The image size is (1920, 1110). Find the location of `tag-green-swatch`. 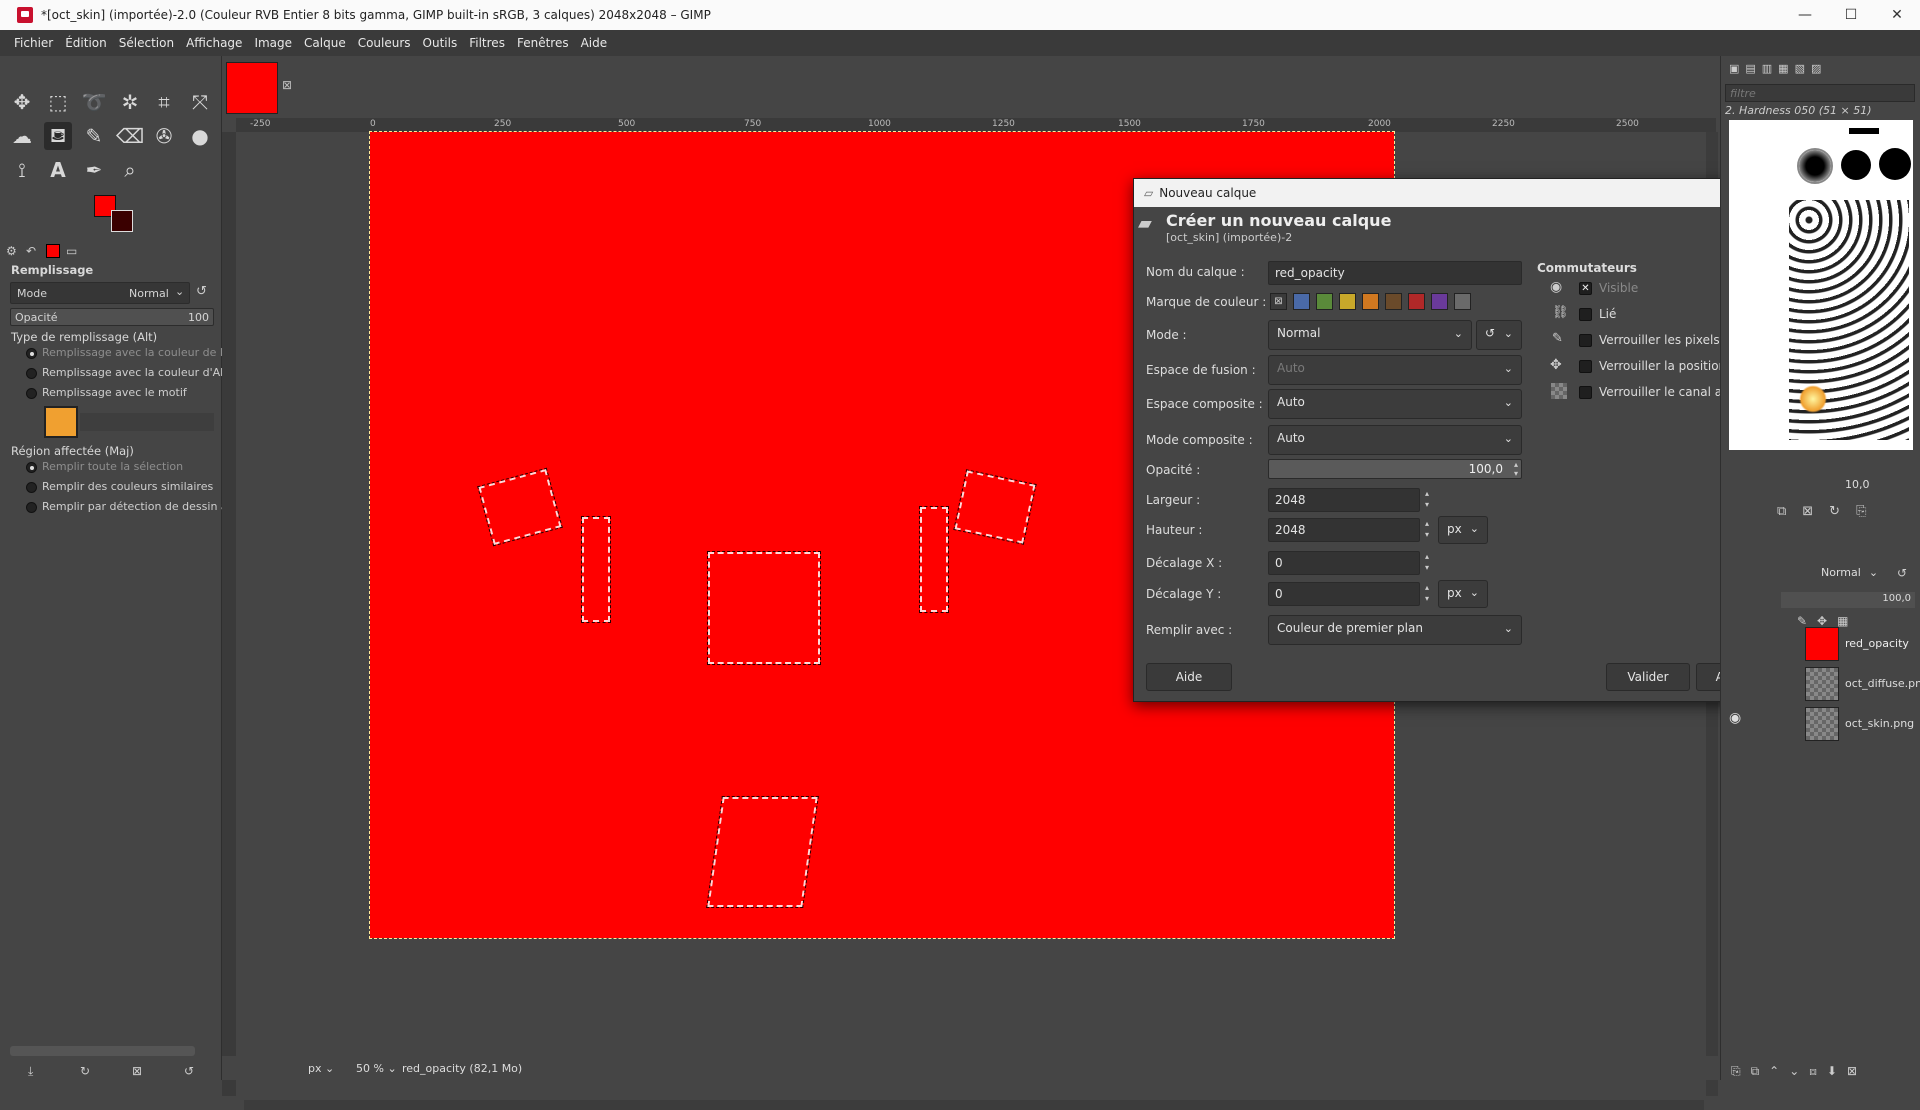

tag-green-swatch is located at coordinates (1324, 301).